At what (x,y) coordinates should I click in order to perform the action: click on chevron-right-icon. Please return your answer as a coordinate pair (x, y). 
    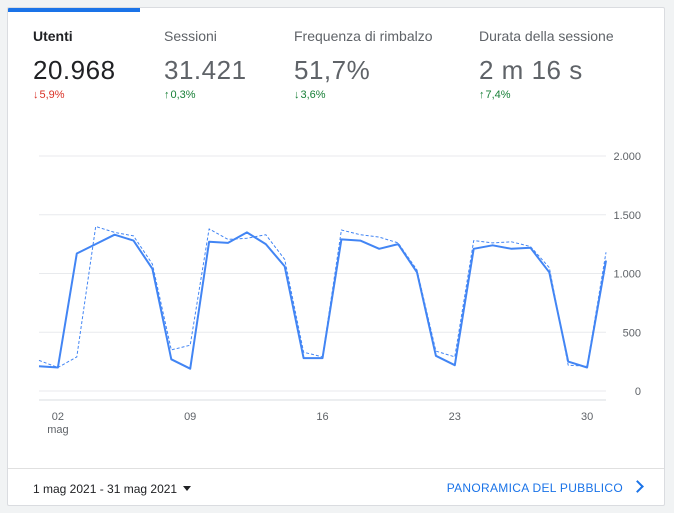
    Looking at the image, I should click on (637, 486).